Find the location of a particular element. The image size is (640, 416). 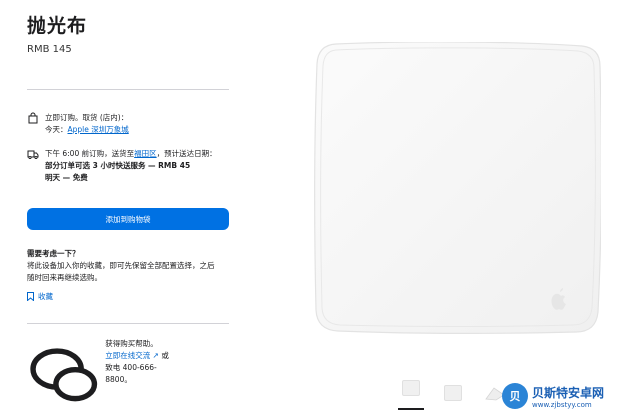

watermark-logo: 贝 is located at coordinates (515, 396).